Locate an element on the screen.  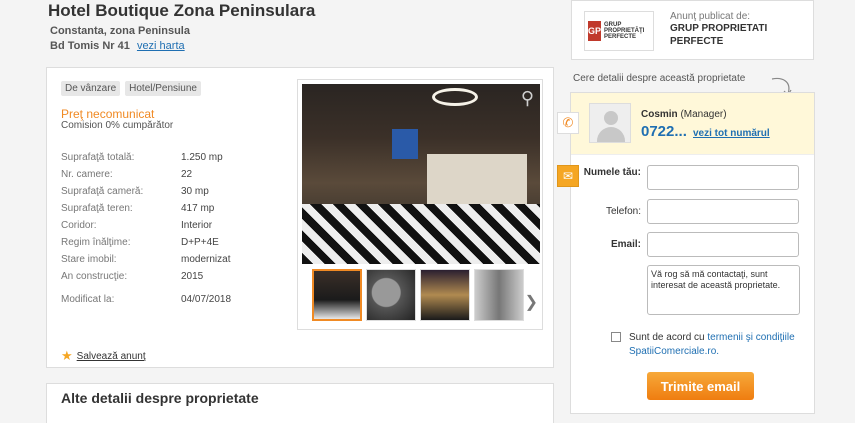
spec-label: Suprafaţă totală: is located at coordinates (98, 157).